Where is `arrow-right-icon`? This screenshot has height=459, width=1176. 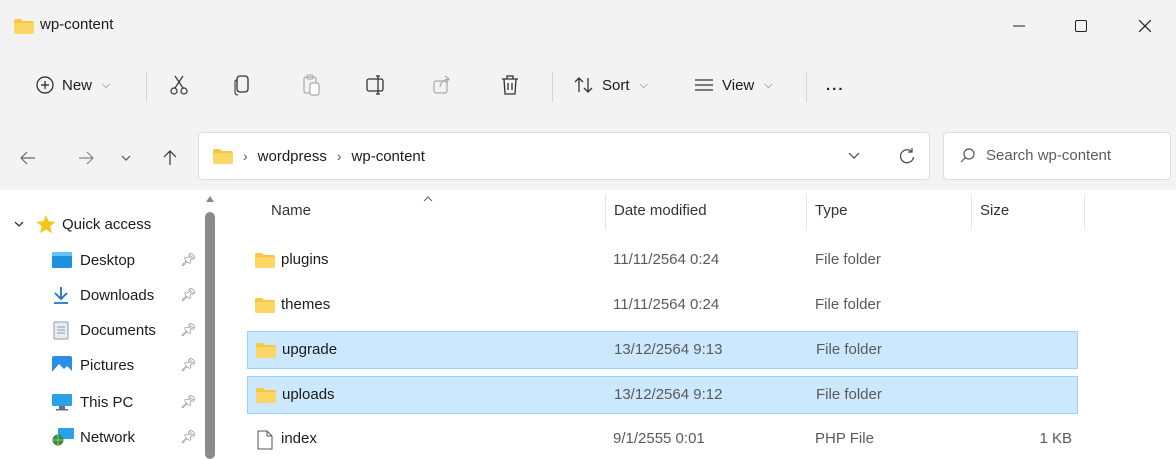 arrow-right-icon is located at coordinates (86, 158).